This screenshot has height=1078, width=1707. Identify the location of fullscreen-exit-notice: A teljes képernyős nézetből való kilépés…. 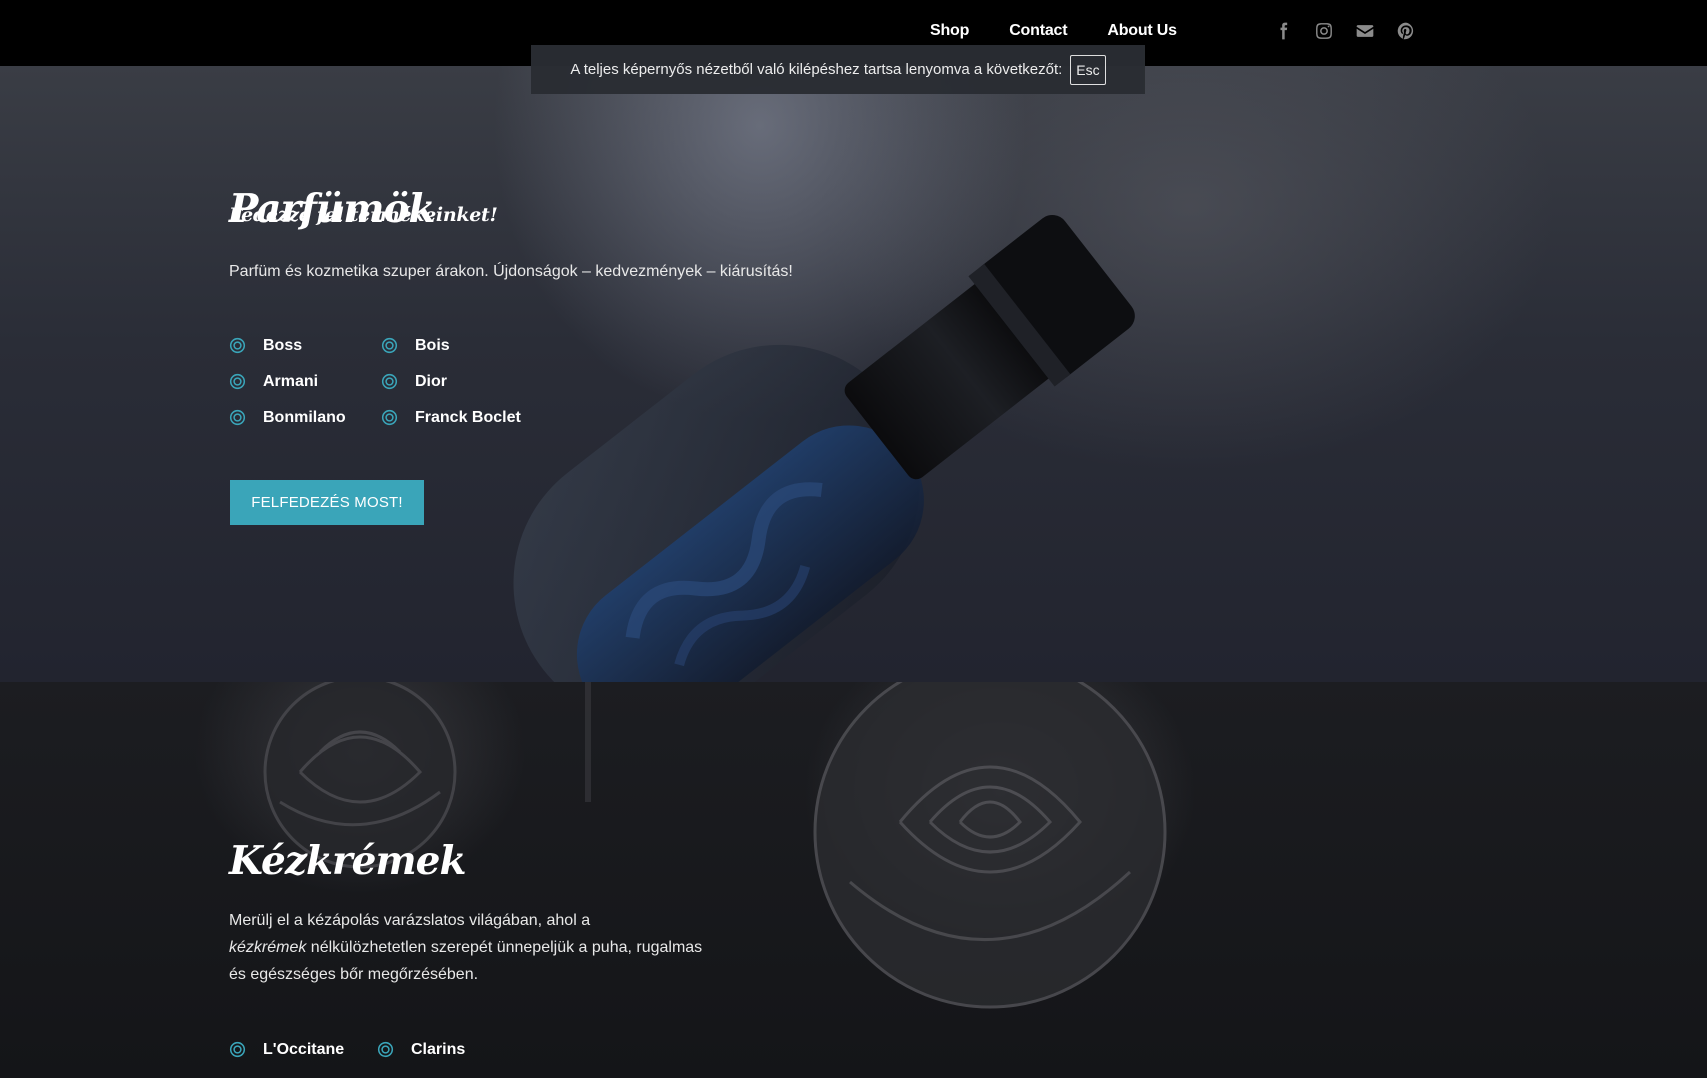
(838, 69).